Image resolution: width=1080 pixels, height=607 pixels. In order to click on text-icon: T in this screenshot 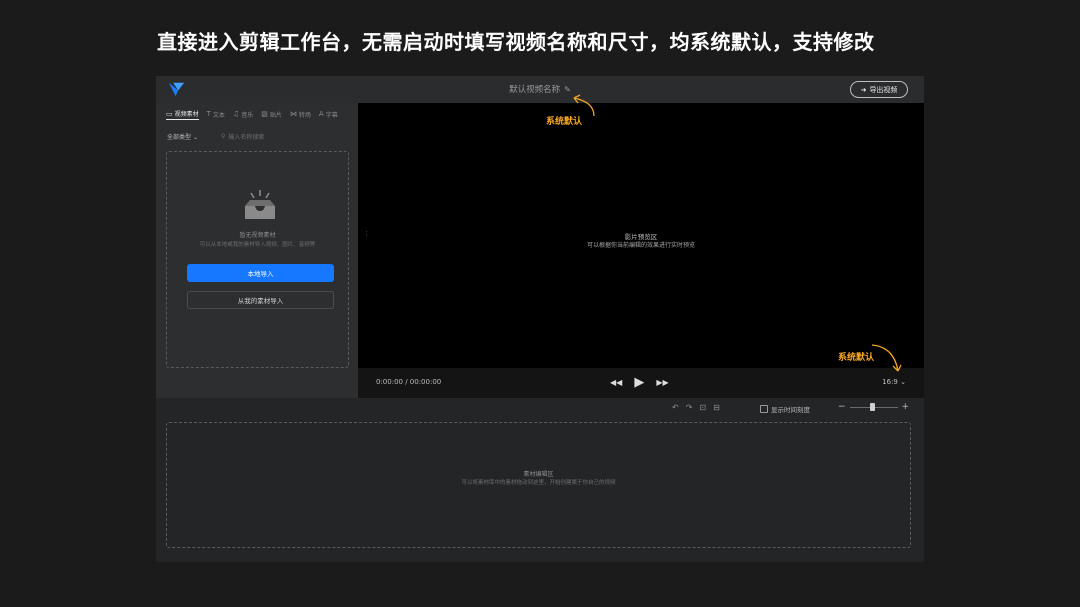, I will do `click(208, 114)`.